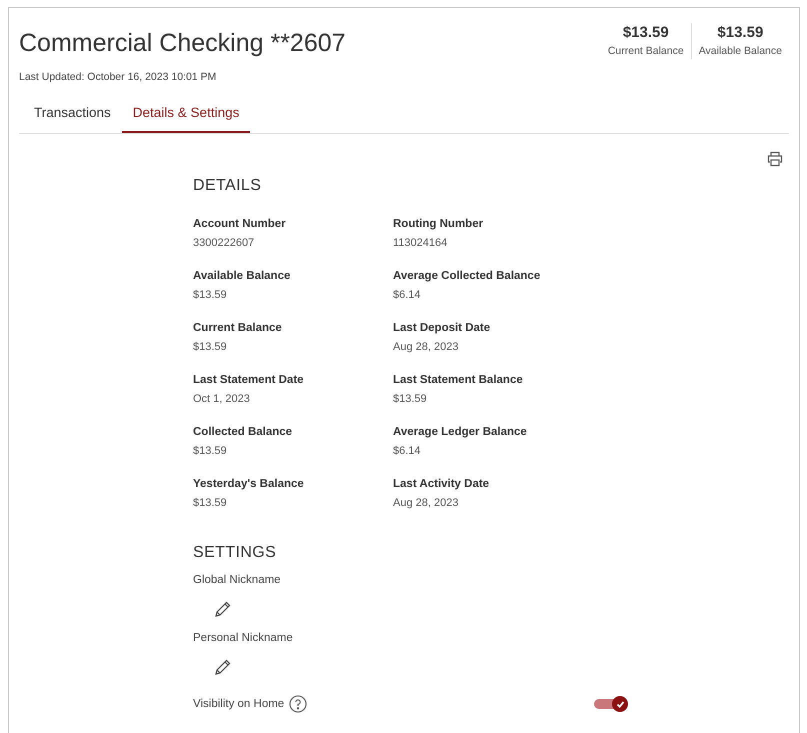  I want to click on balance-label: Available Balance, so click(740, 51).